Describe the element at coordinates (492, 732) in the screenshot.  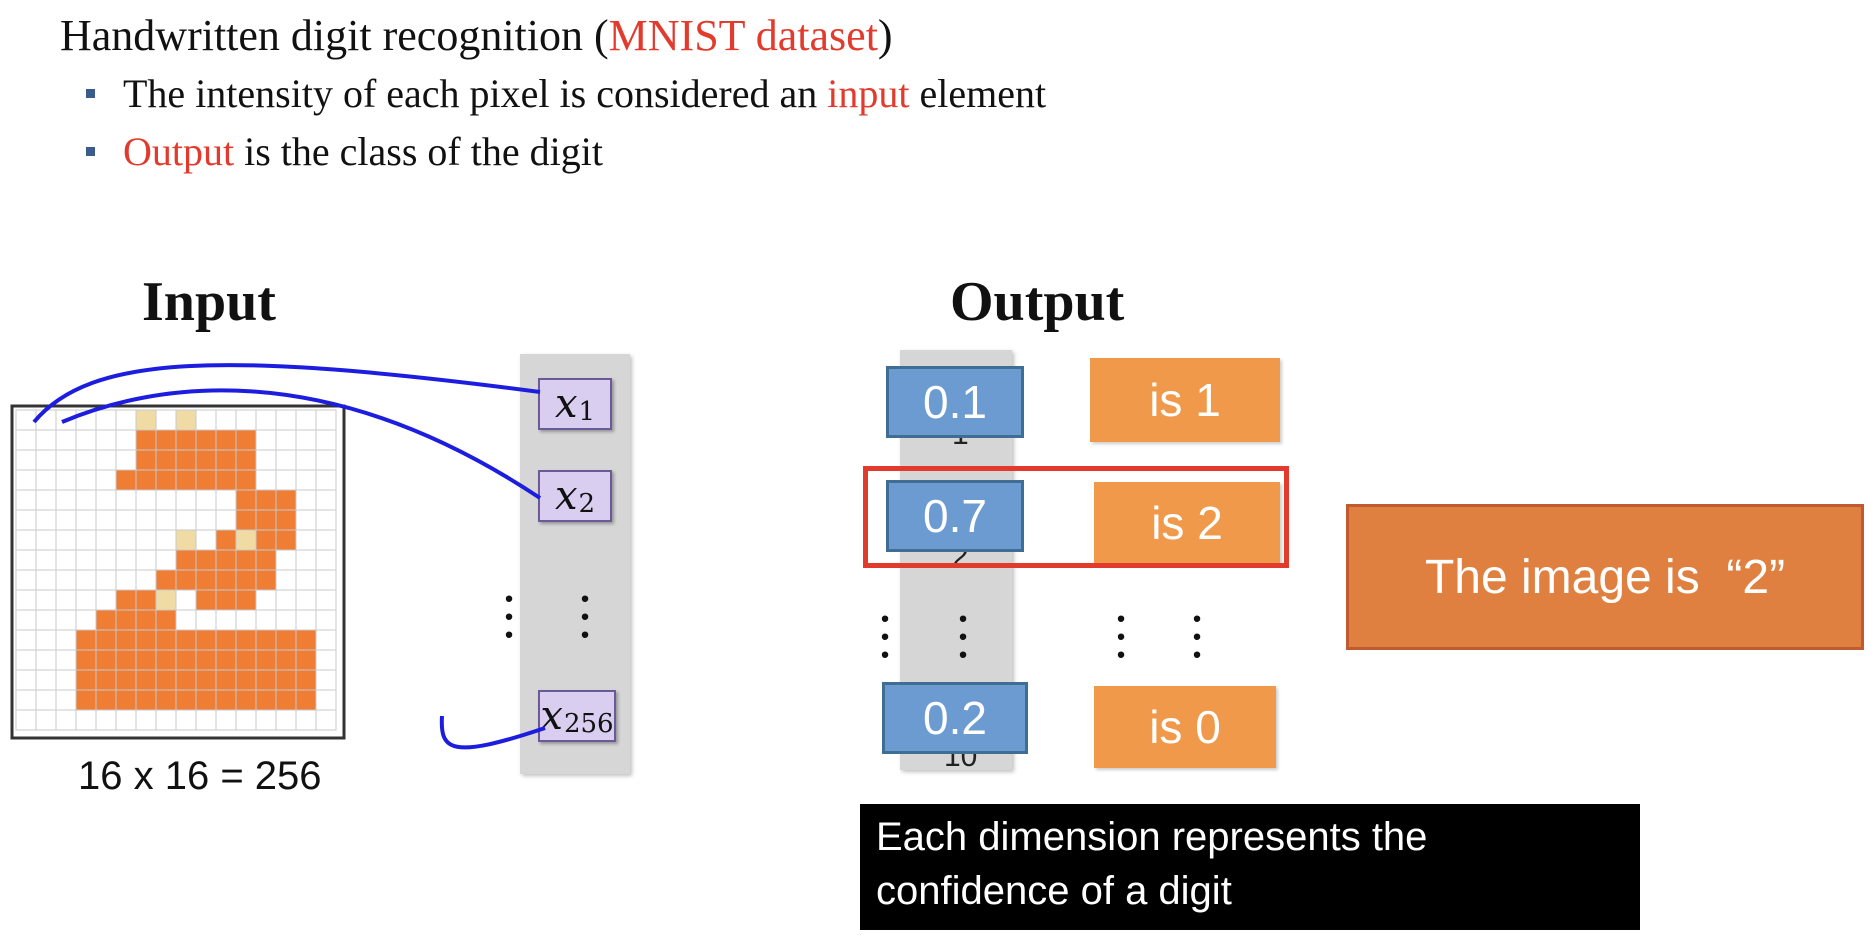
I see `connector-x256` at that location.